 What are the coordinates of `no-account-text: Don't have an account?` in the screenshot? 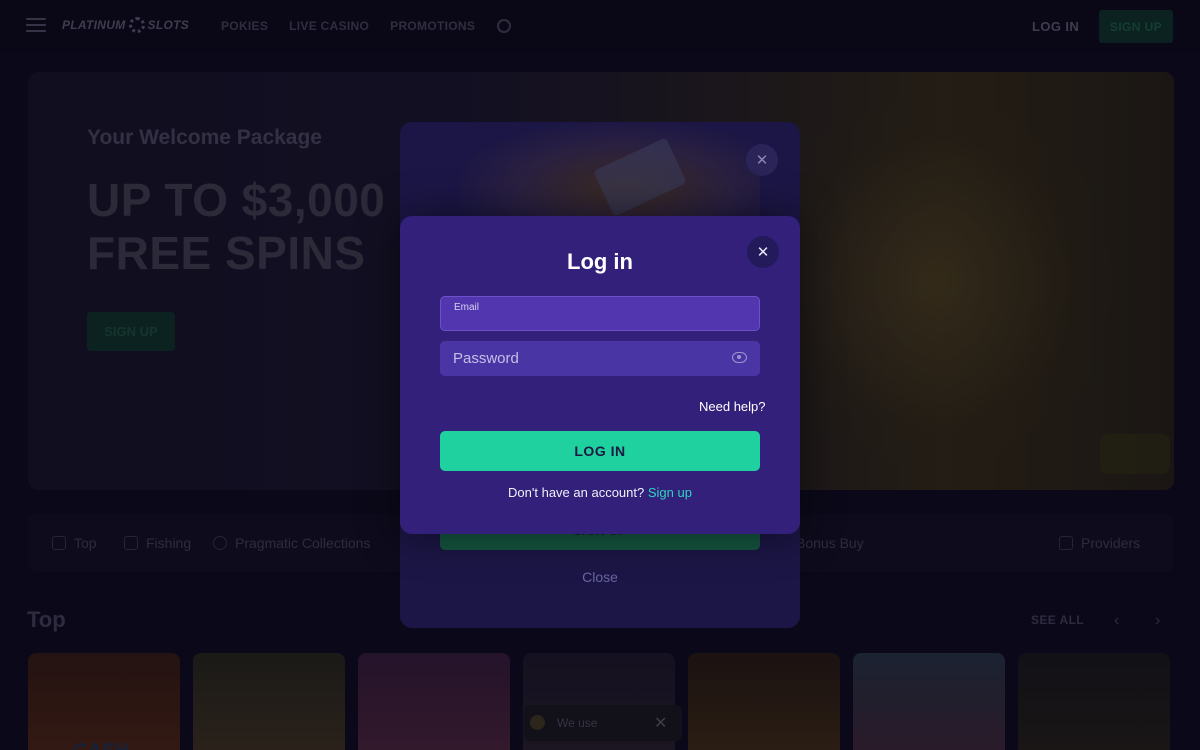 It's located at (576, 492).